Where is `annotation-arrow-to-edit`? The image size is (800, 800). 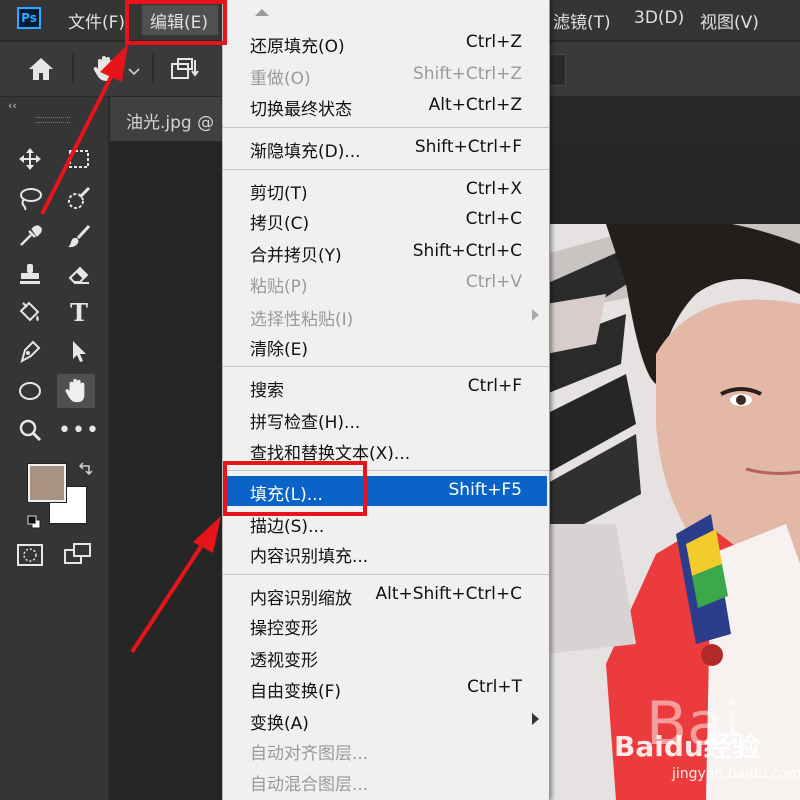 annotation-arrow-to-edit is located at coordinates (77, 144).